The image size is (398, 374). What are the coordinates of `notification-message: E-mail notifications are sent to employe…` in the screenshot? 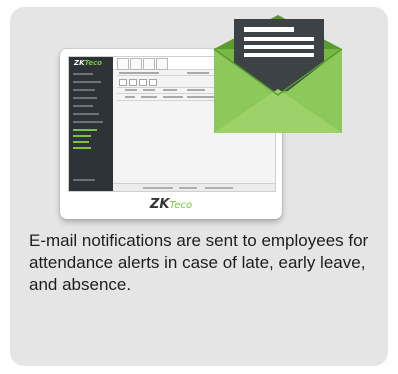 It's located at (199, 263).